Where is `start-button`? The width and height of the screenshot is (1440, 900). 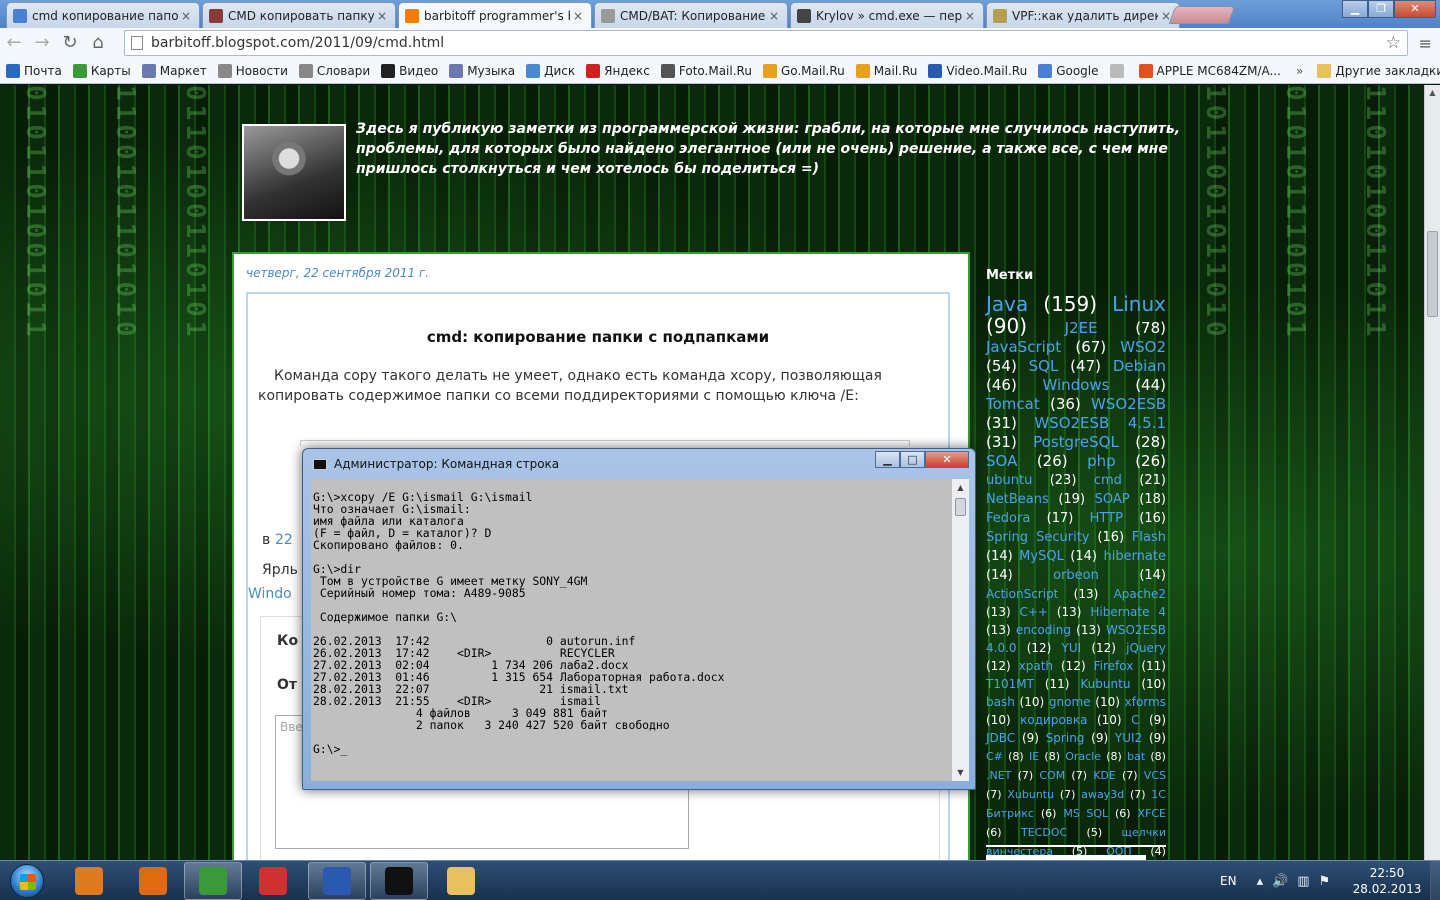 start-button is located at coordinates (28, 881).